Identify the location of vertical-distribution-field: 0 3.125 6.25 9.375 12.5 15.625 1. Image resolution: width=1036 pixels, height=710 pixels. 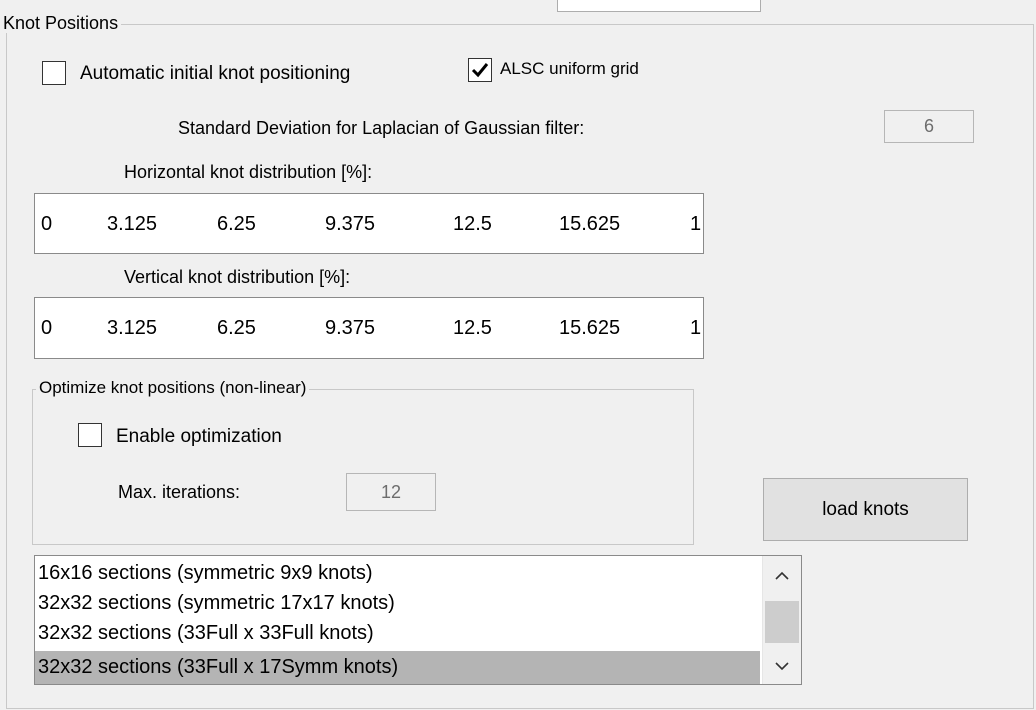
(369, 328).